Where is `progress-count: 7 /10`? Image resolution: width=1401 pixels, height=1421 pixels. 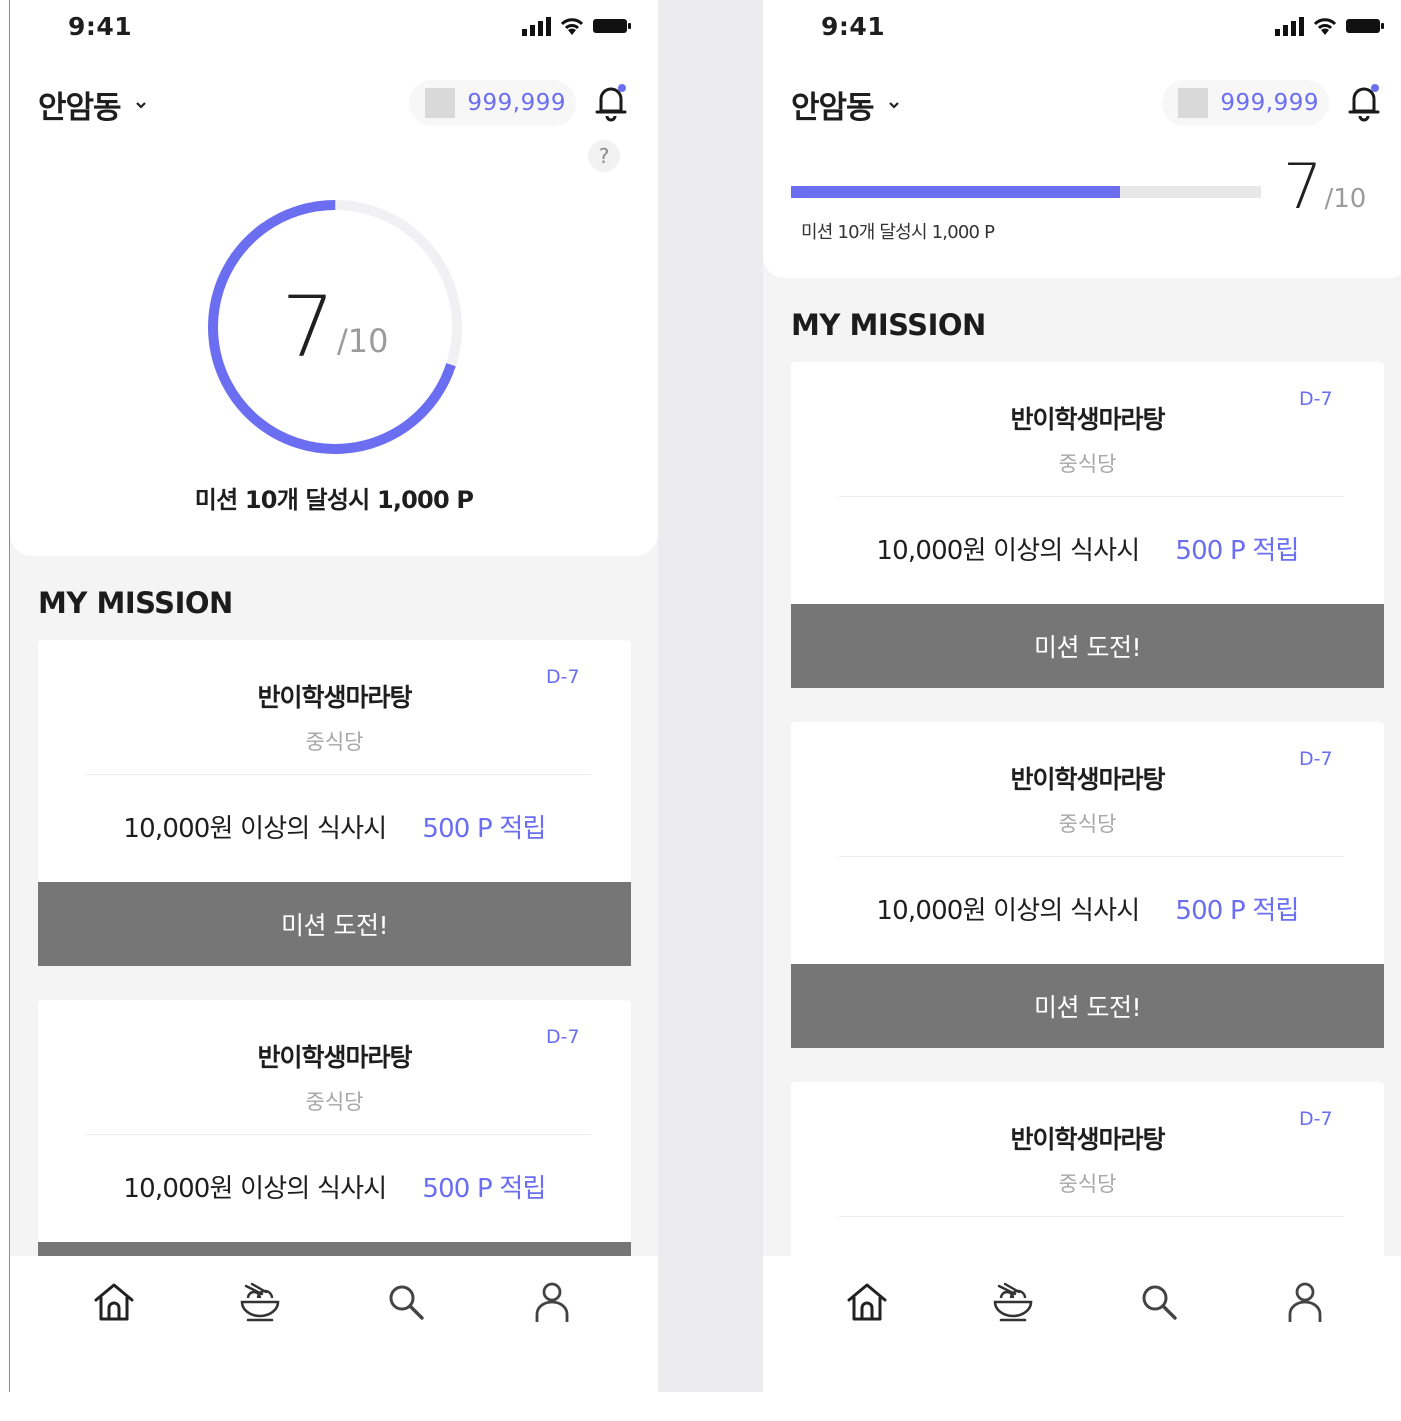
progress-count: 7 /10 is located at coordinates (1324, 187).